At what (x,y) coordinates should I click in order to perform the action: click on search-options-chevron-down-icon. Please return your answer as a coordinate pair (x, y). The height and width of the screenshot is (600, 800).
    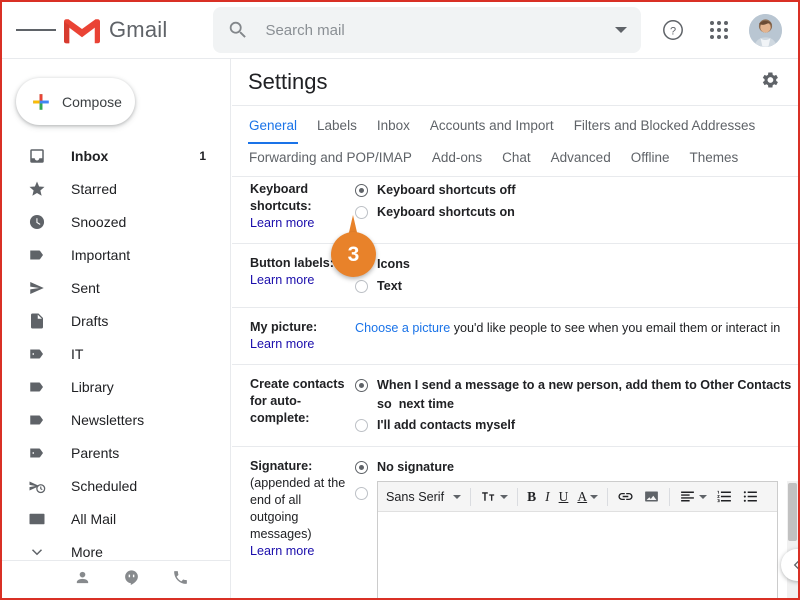
    Looking at the image, I should click on (621, 30).